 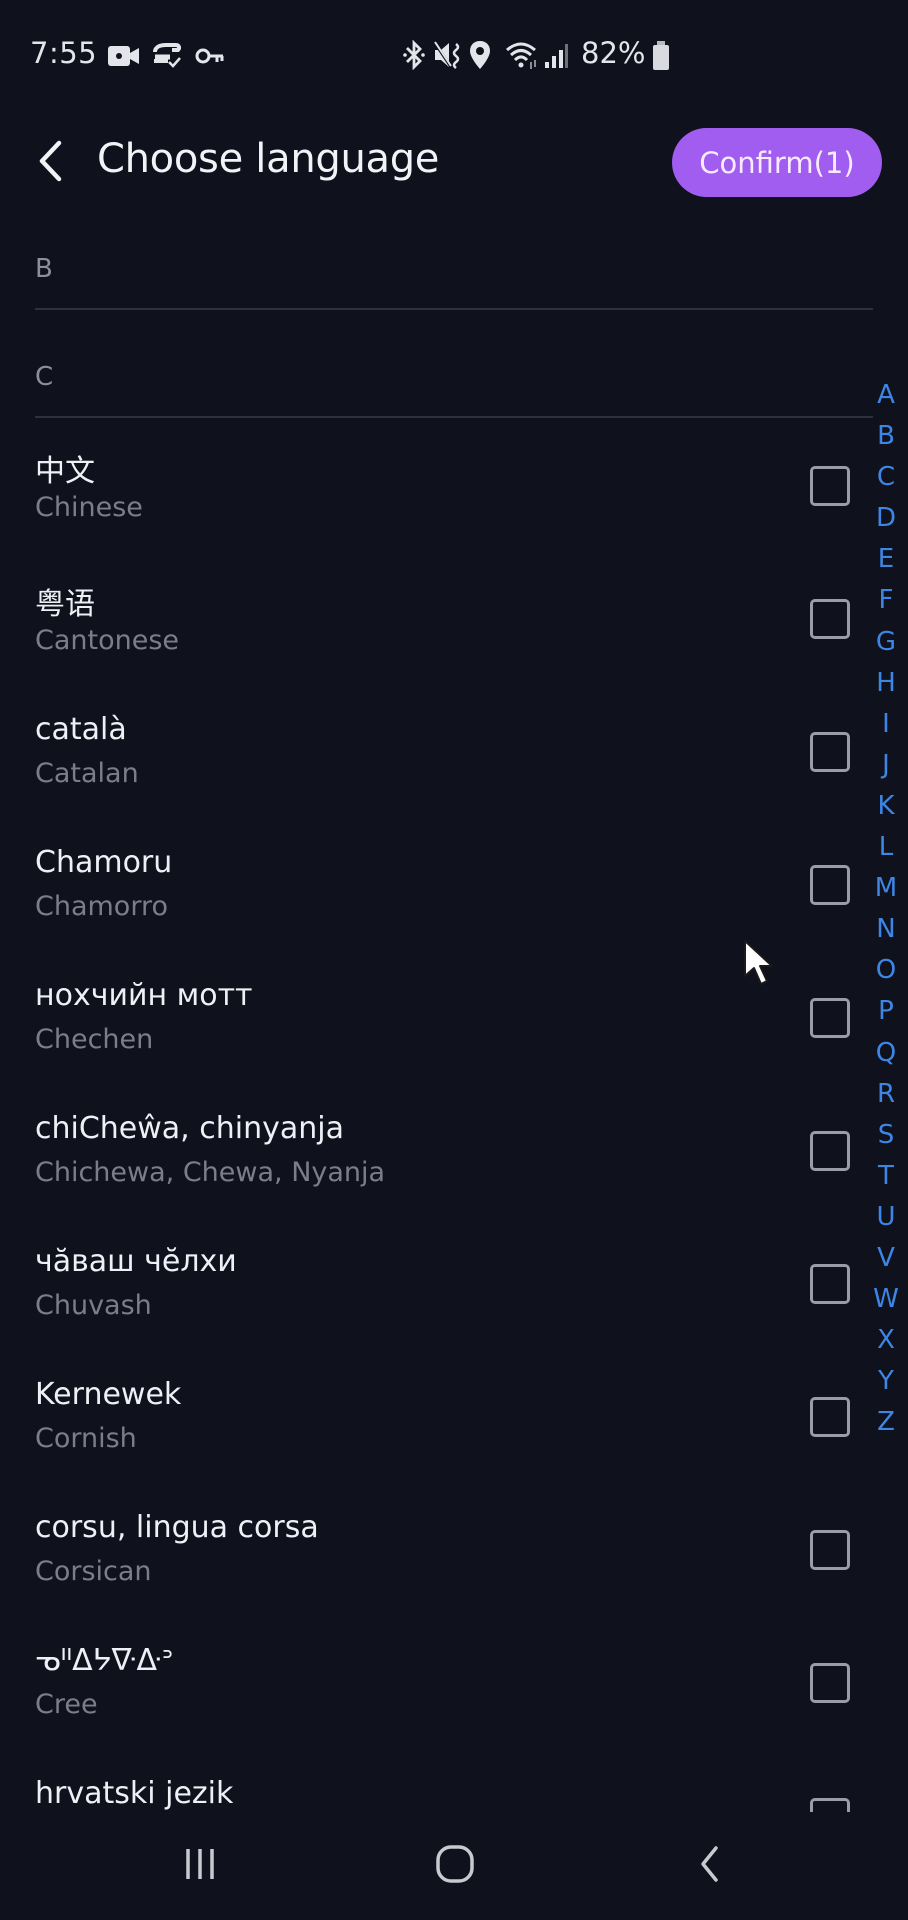 What do you see at coordinates (44, 269) in the screenshot?
I see `section-header-b: B` at bounding box center [44, 269].